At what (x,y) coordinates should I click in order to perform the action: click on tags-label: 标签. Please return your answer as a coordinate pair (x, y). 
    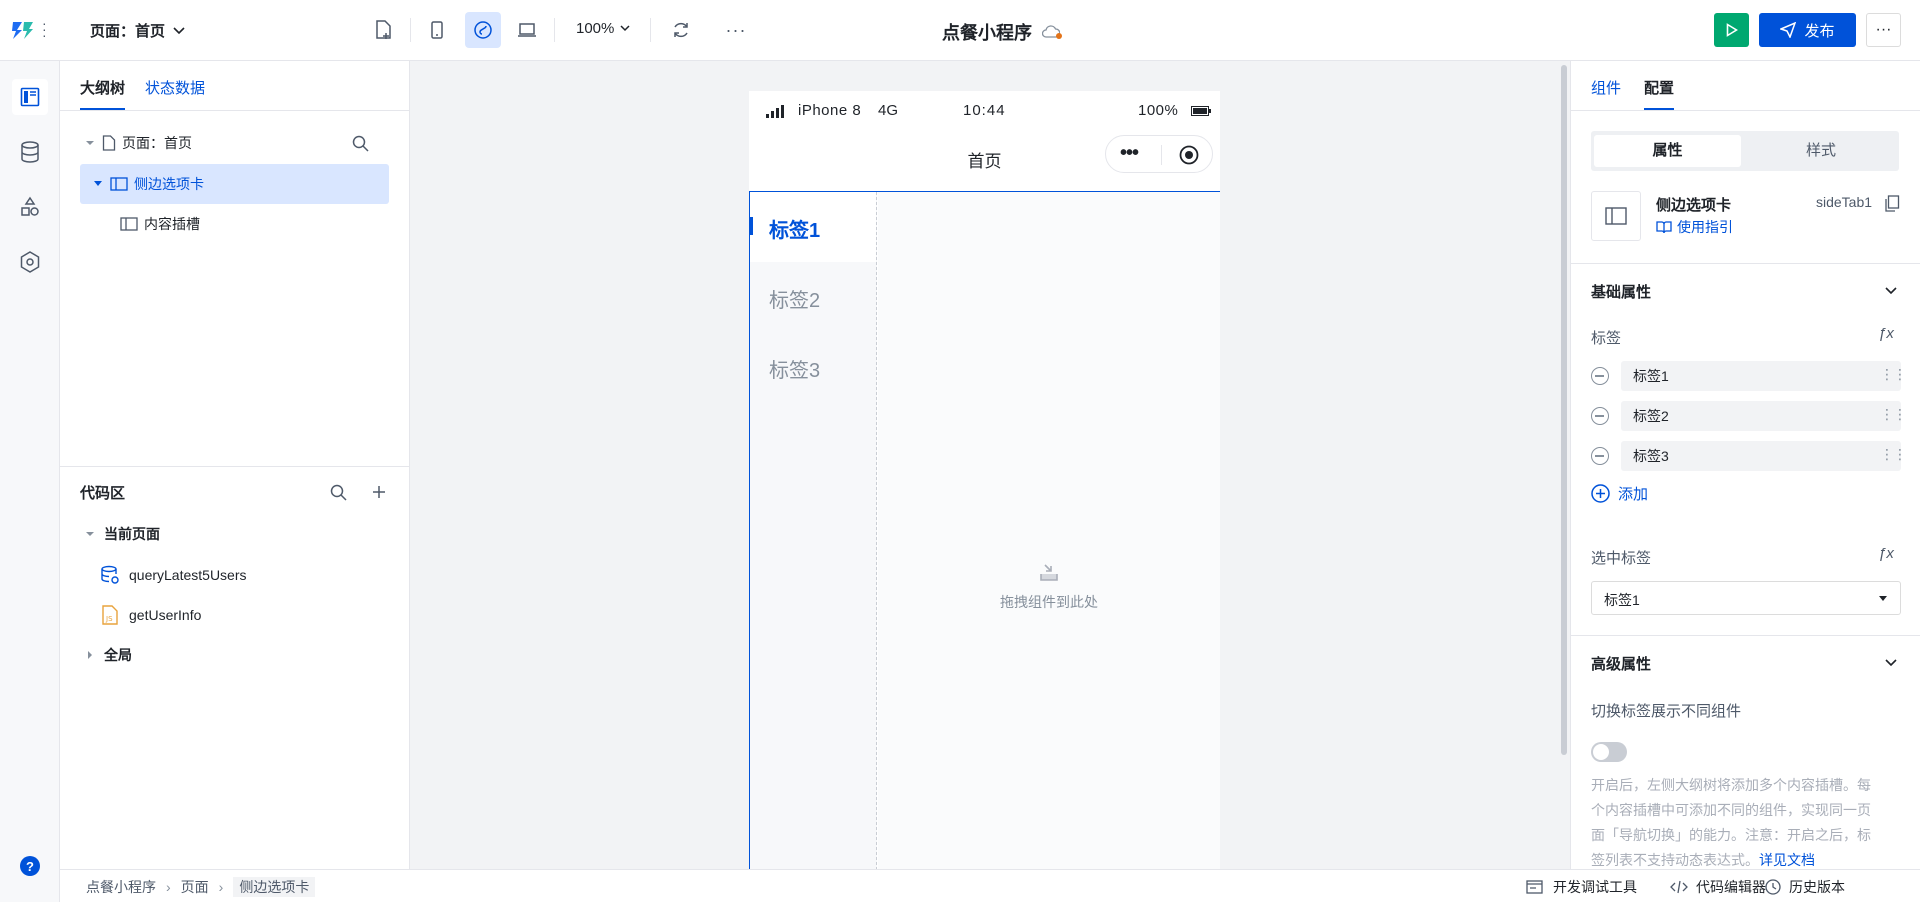
    Looking at the image, I should click on (1606, 338).